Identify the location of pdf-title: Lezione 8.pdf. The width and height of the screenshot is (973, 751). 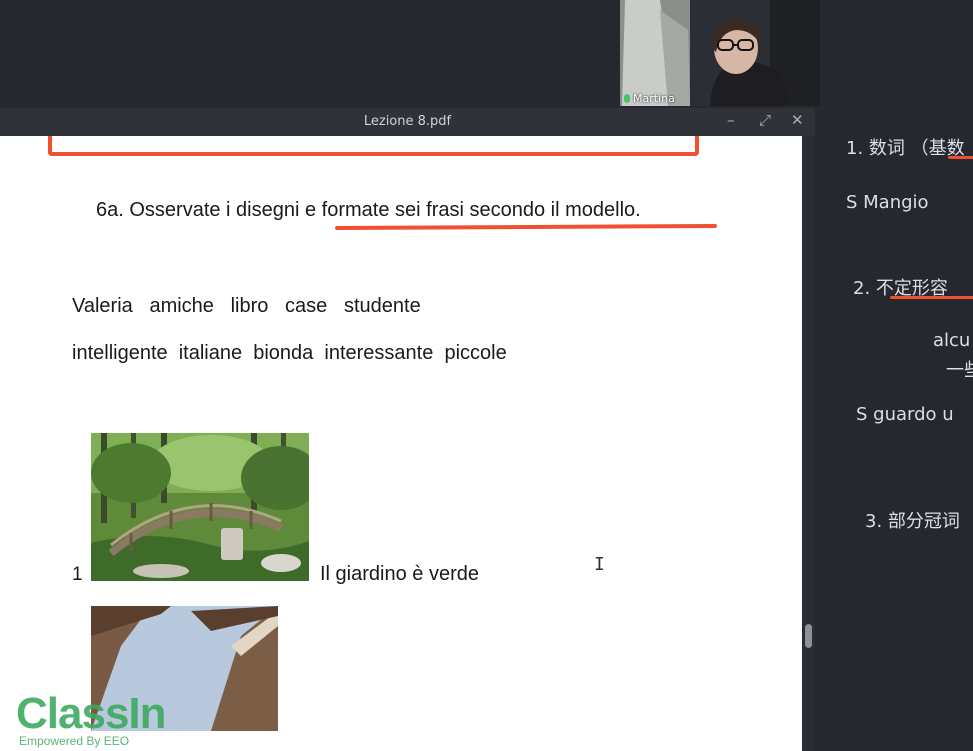
(407, 121).